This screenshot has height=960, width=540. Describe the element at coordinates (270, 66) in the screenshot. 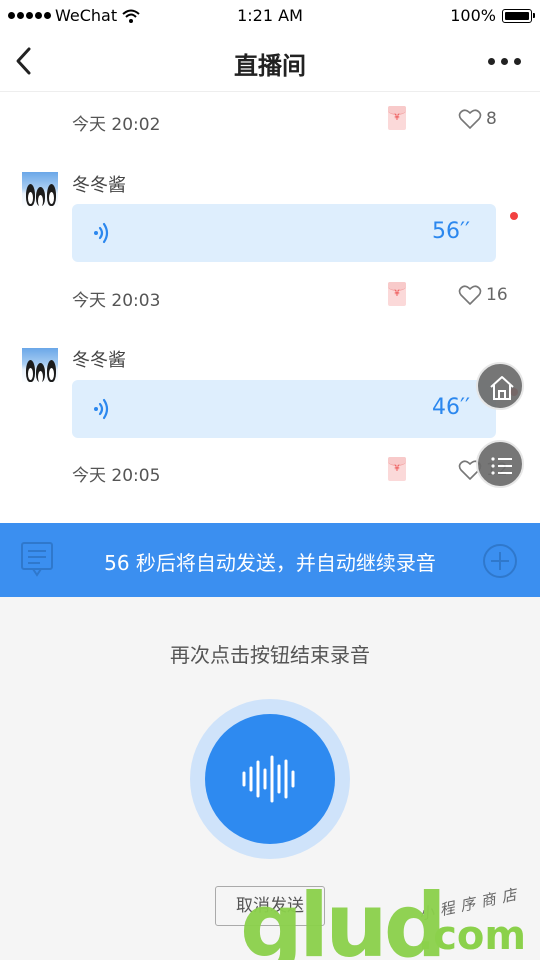

I see `page-title: 直播间` at that location.